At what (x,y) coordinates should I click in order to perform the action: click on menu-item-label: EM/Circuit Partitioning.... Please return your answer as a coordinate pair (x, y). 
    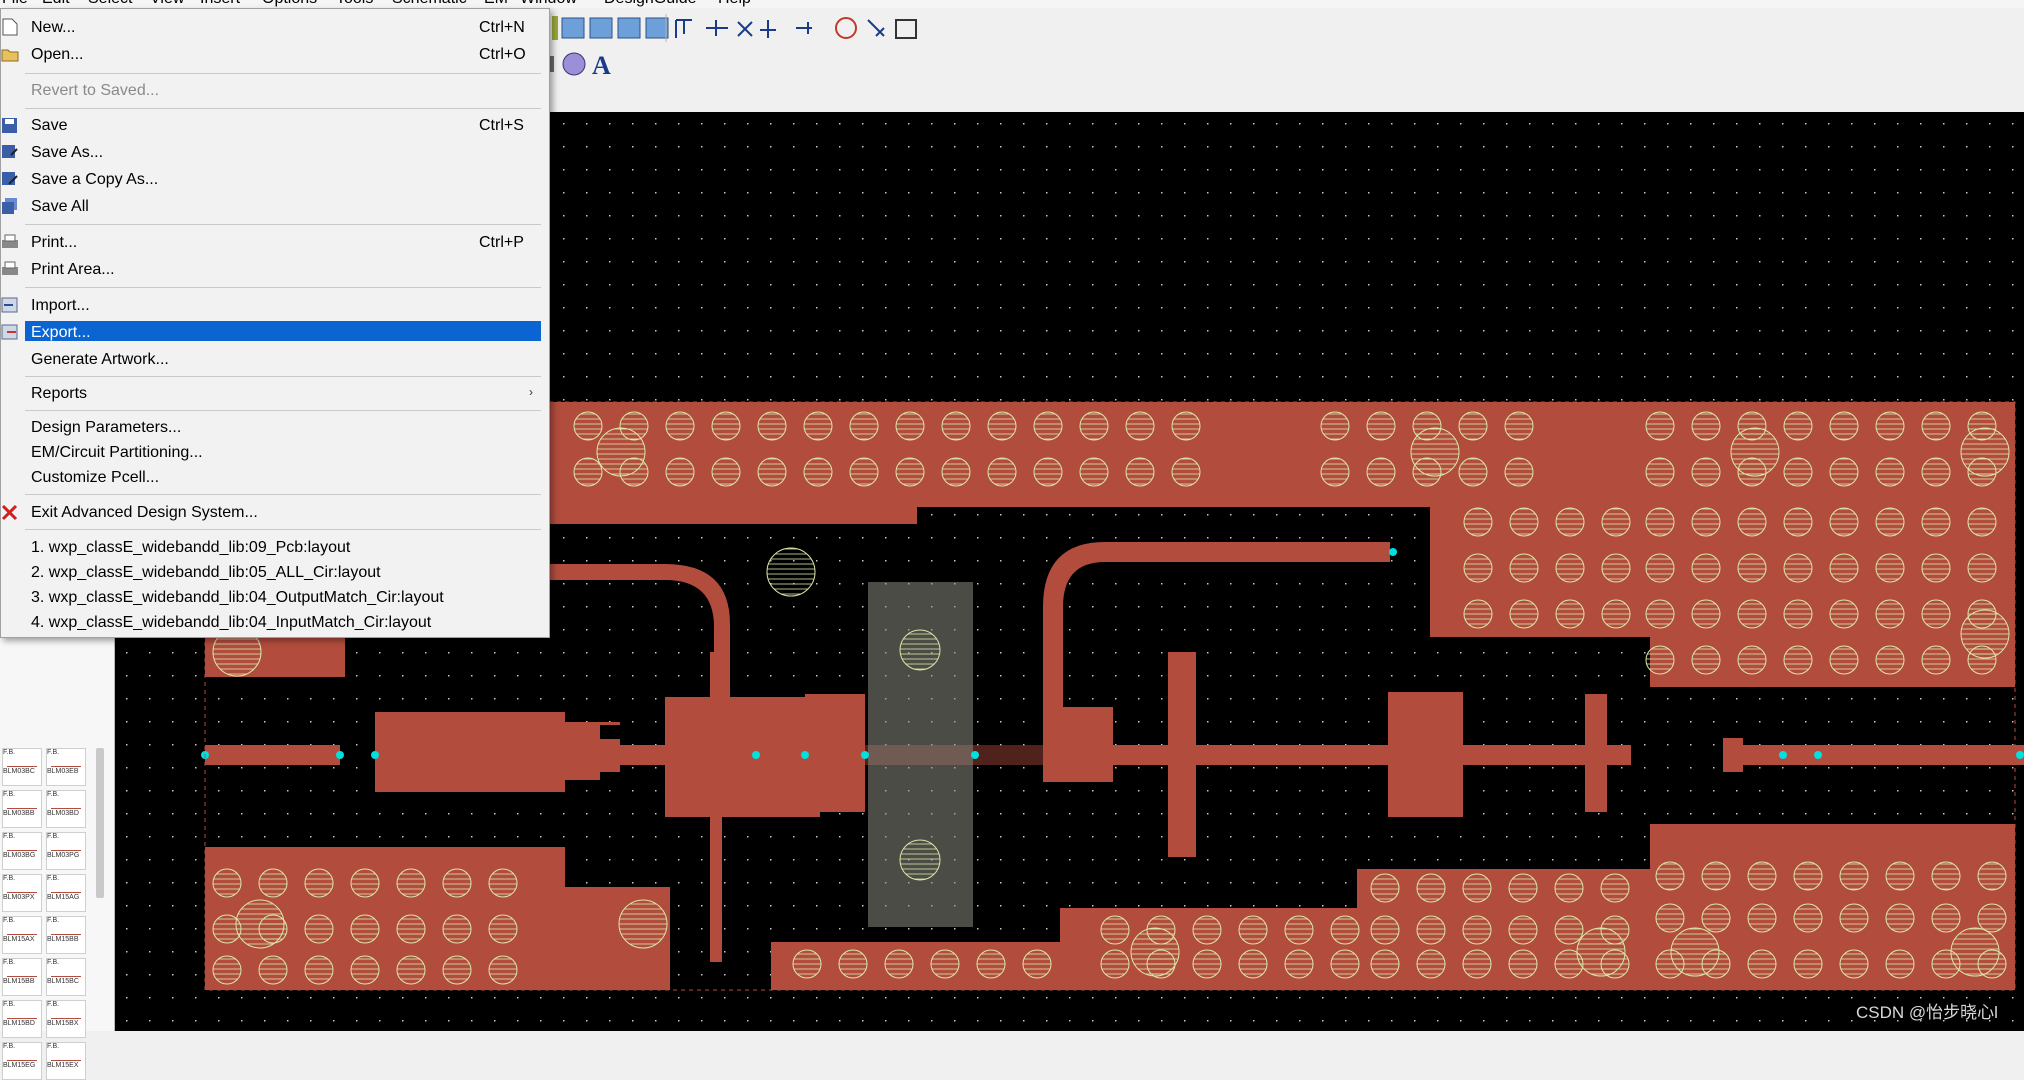
    Looking at the image, I should click on (117, 452).